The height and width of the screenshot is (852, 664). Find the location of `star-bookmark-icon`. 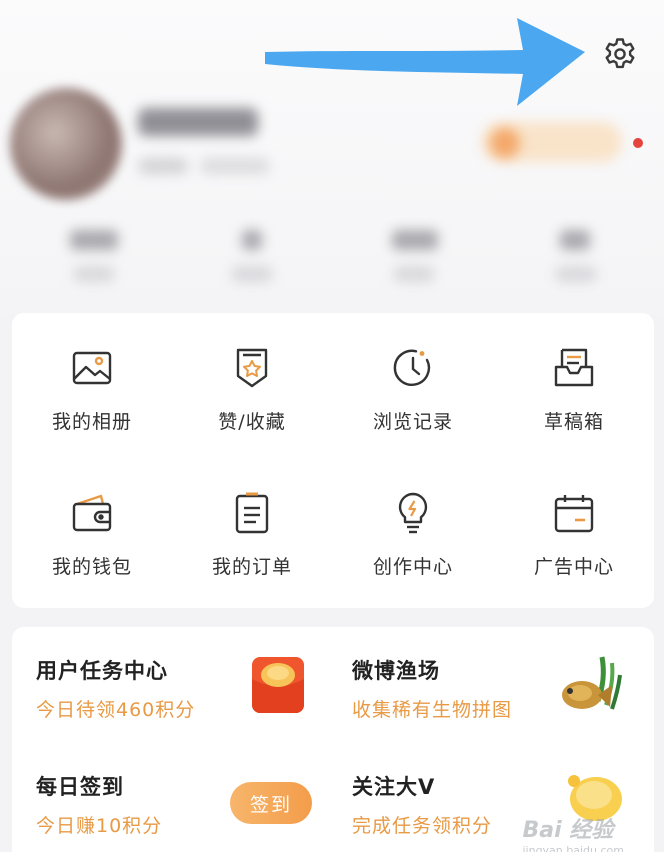

star-bookmark-icon is located at coordinates (252, 368).